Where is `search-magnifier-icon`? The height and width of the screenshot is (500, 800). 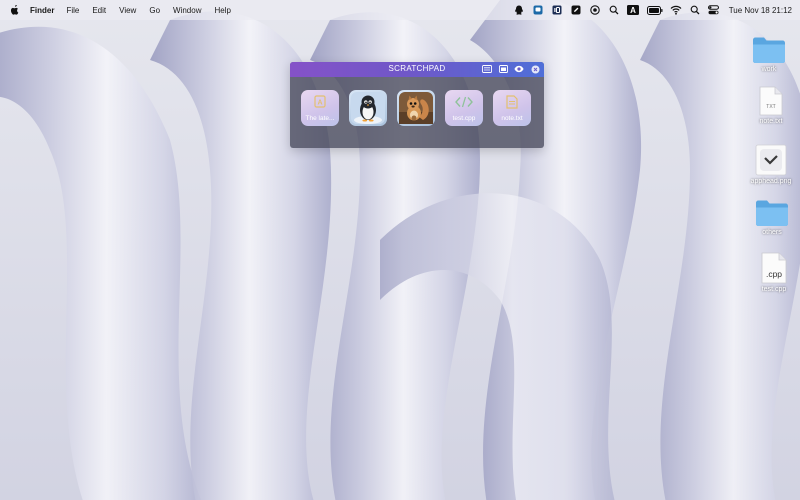
search-magnifier-icon is located at coordinates (614, 10).